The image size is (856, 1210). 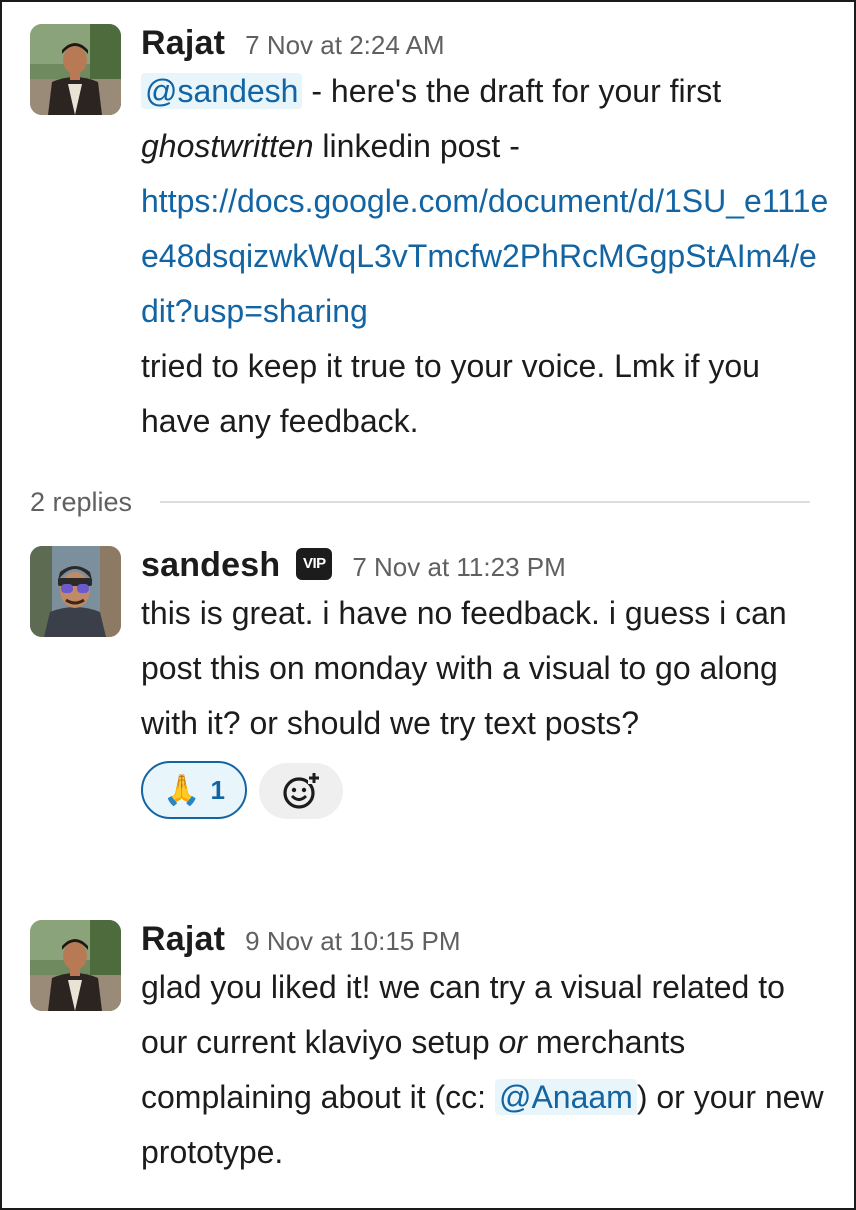 I want to click on folded-hands-icon: 🙏, so click(x=182, y=790).